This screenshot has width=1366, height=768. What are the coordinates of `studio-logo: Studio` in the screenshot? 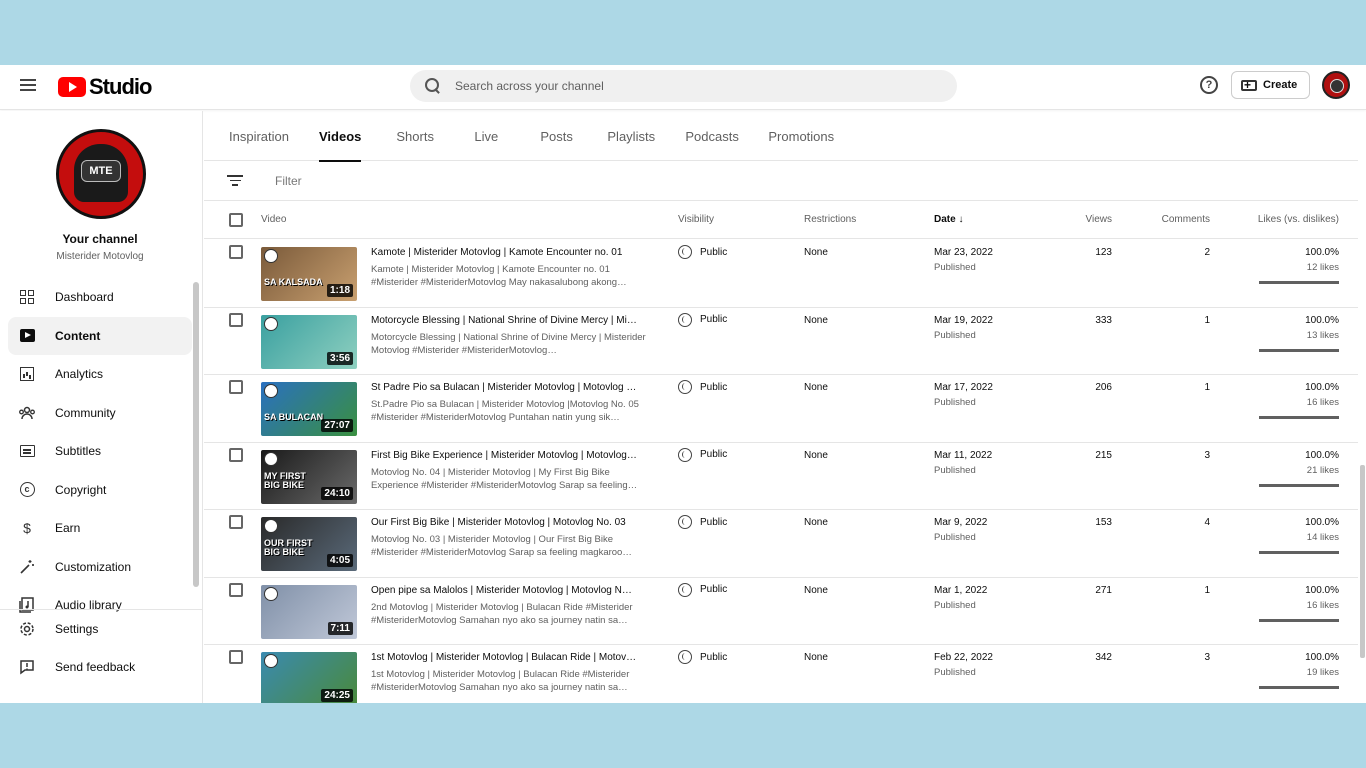 It's located at (105, 87).